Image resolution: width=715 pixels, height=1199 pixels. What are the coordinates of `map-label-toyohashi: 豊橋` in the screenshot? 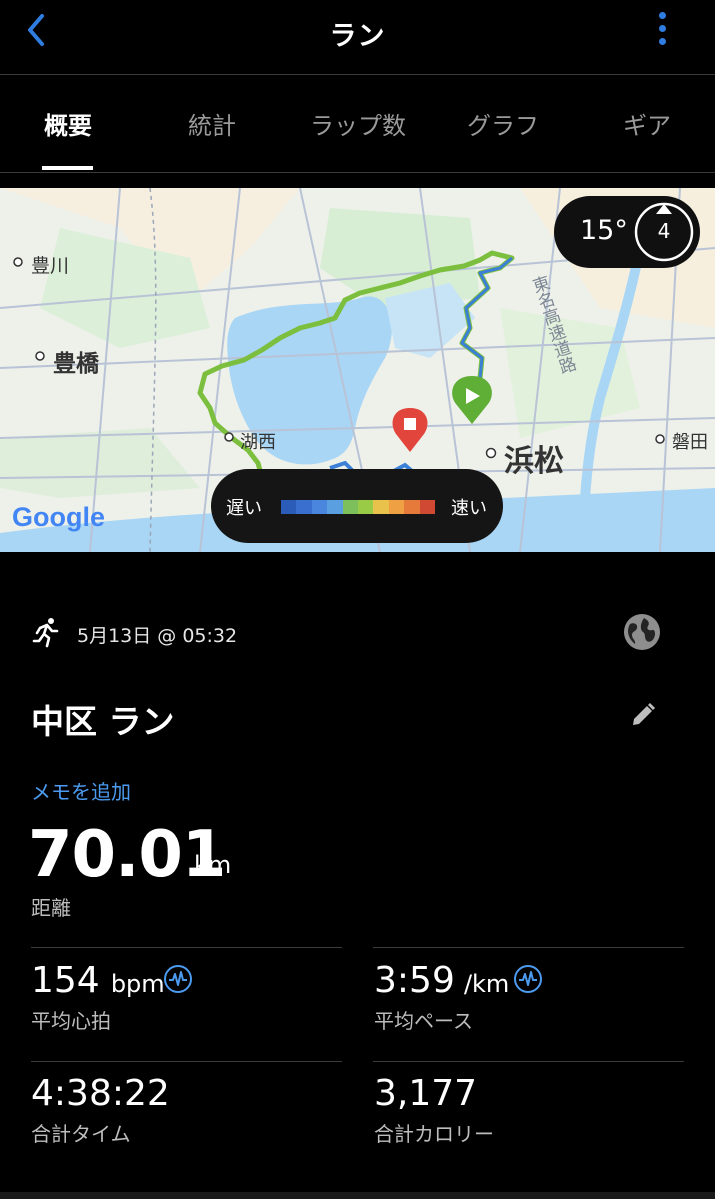 It's located at (76, 364).